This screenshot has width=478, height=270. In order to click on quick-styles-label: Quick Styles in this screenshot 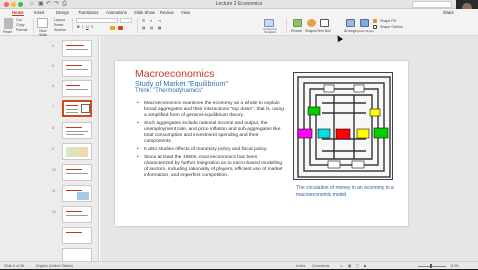, I will do `click(365, 31)`.